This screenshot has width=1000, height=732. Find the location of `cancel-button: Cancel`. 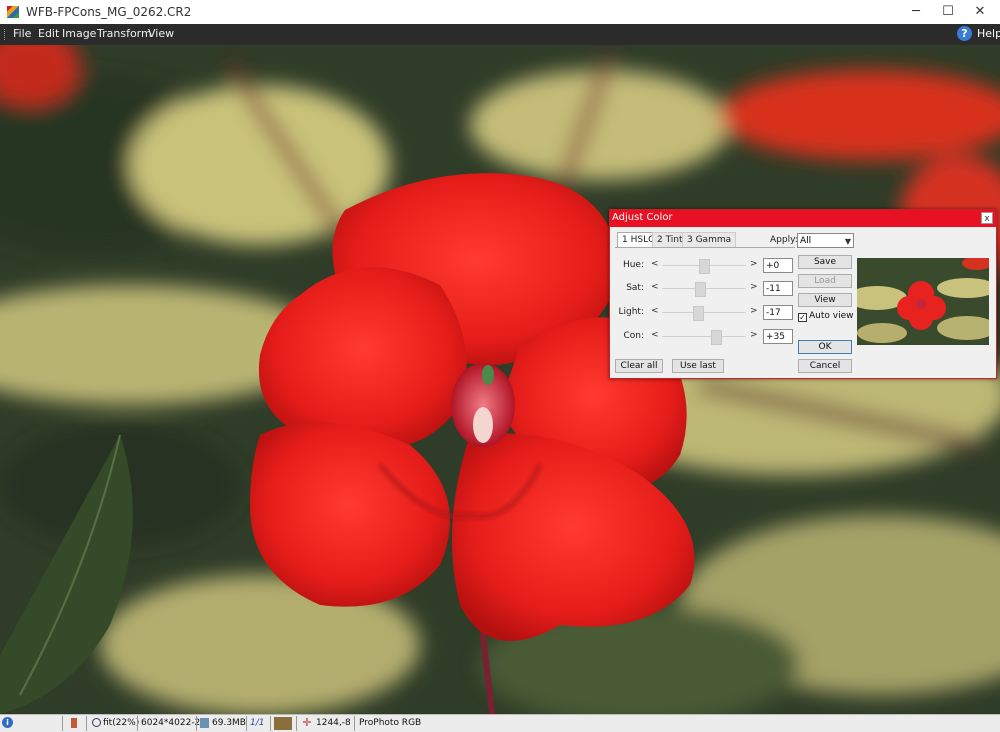

cancel-button: Cancel is located at coordinates (825, 366).